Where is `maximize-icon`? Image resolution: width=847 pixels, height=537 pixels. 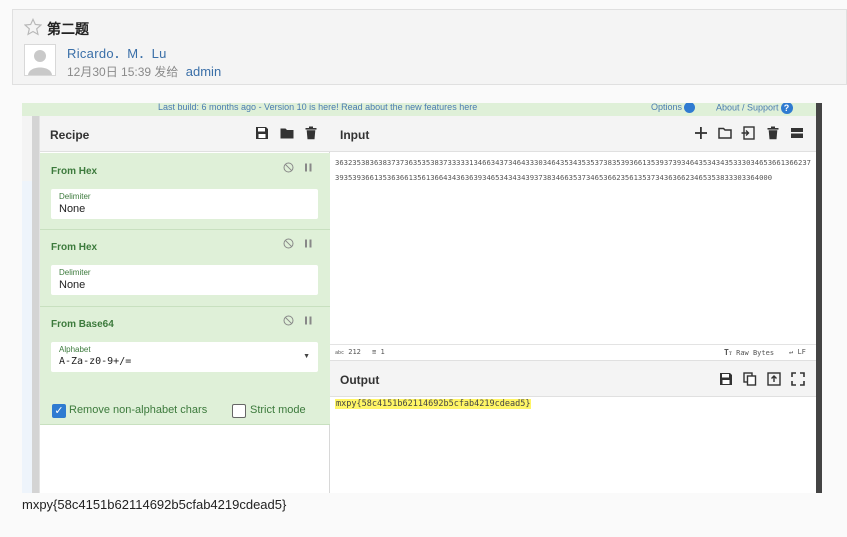 maximize-icon is located at coordinates (798, 379).